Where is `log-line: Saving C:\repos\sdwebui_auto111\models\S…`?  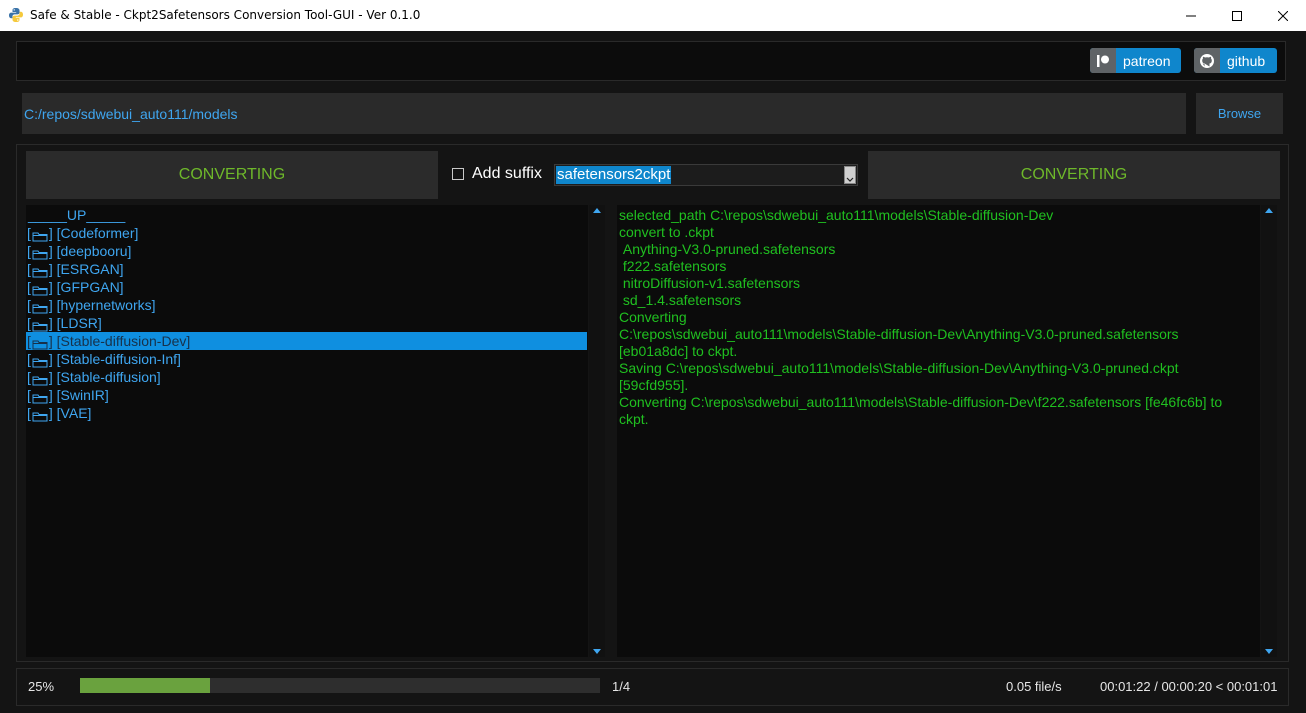 log-line: Saving C:\repos\sdwebui_auto111\models\S… is located at coordinates (899, 368).